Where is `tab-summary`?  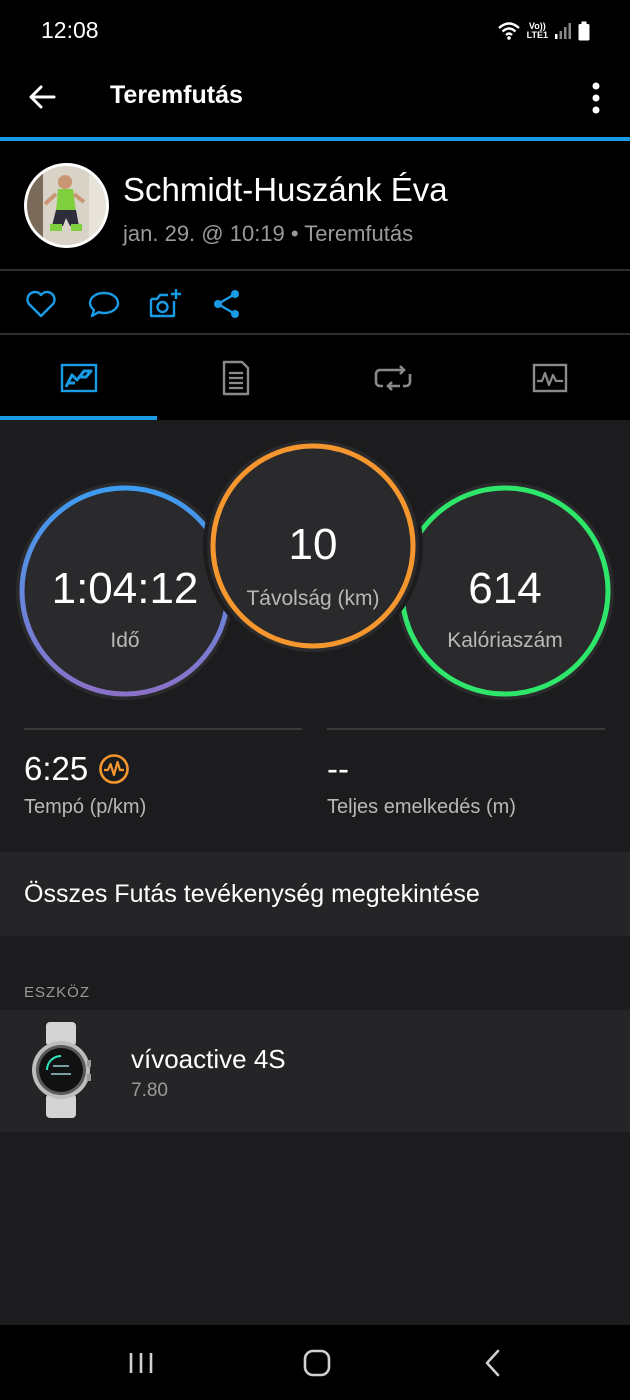 tab-summary is located at coordinates (78, 378).